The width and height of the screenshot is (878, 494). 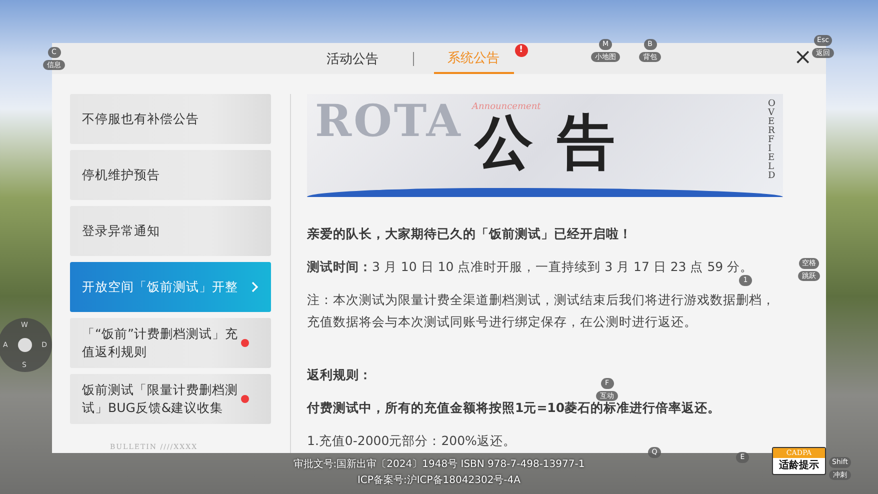 I want to click on paragraph: 注：本次测试为限量计费全渠道删档测试，测试结束后我们将进行游戏数据删档，充值数据将会与本次测试同账号进行绑定保存，在公测时进行返还。, so click(x=541, y=311).